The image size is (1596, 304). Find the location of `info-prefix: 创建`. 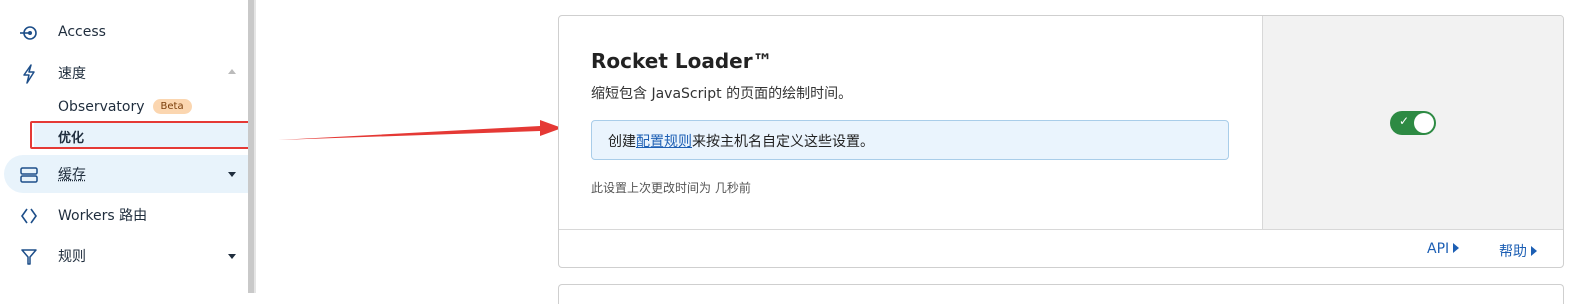

info-prefix: 创建 is located at coordinates (622, 142).